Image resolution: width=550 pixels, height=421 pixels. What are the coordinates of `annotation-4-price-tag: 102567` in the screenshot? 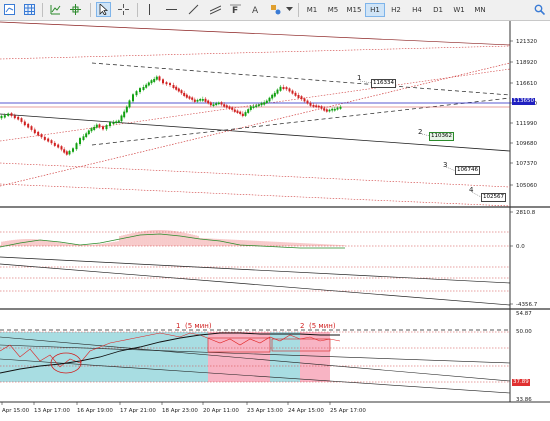 It's located at (493, 197).